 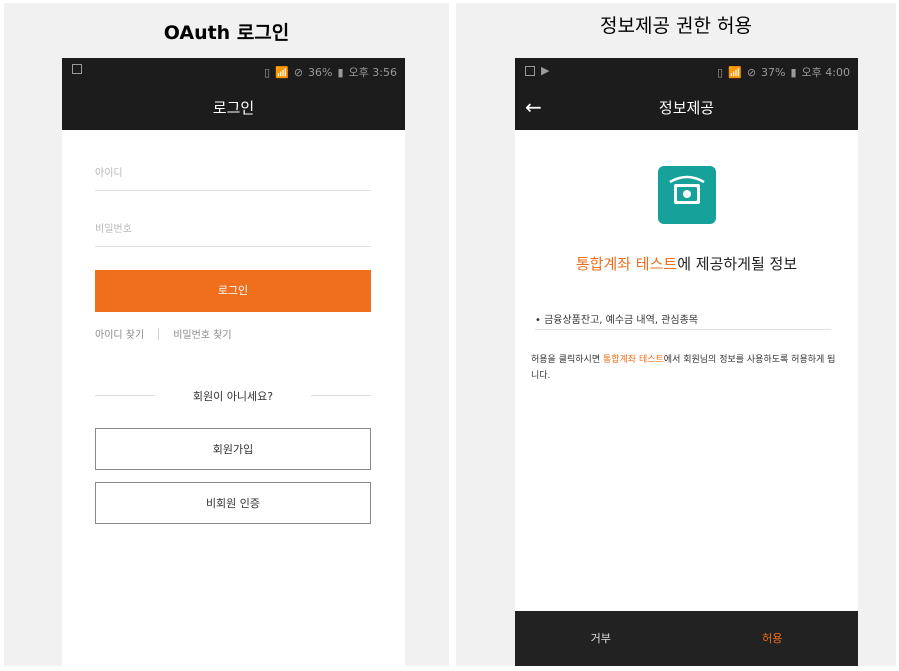 What do you see at coordinates (626, 264) in the screenshot?
I see `consent-app-name: 통합계좌 테스트` at bounding box center [626, 264].